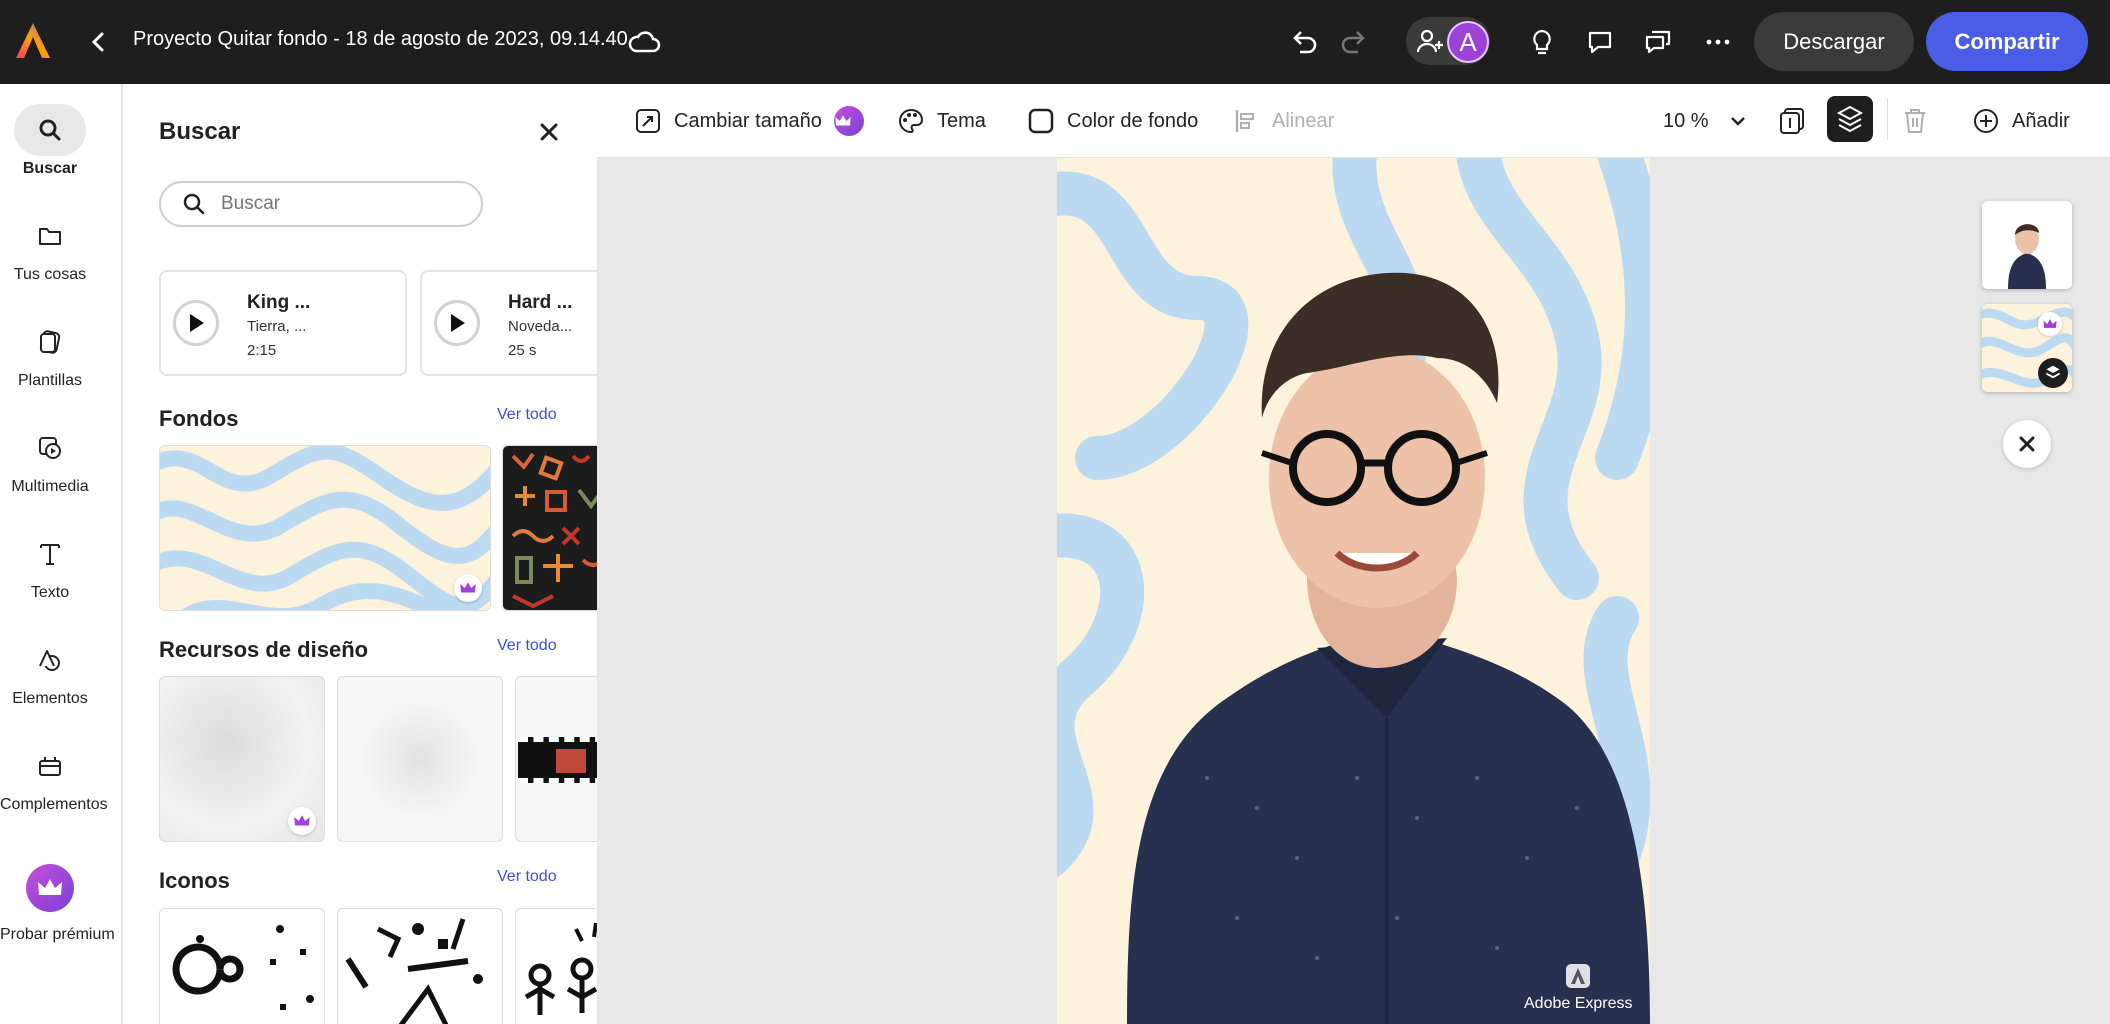 This screenshot has width=2110, height=1024. I want to click on adobe-express-watermark-icon, so click(1578, 976).